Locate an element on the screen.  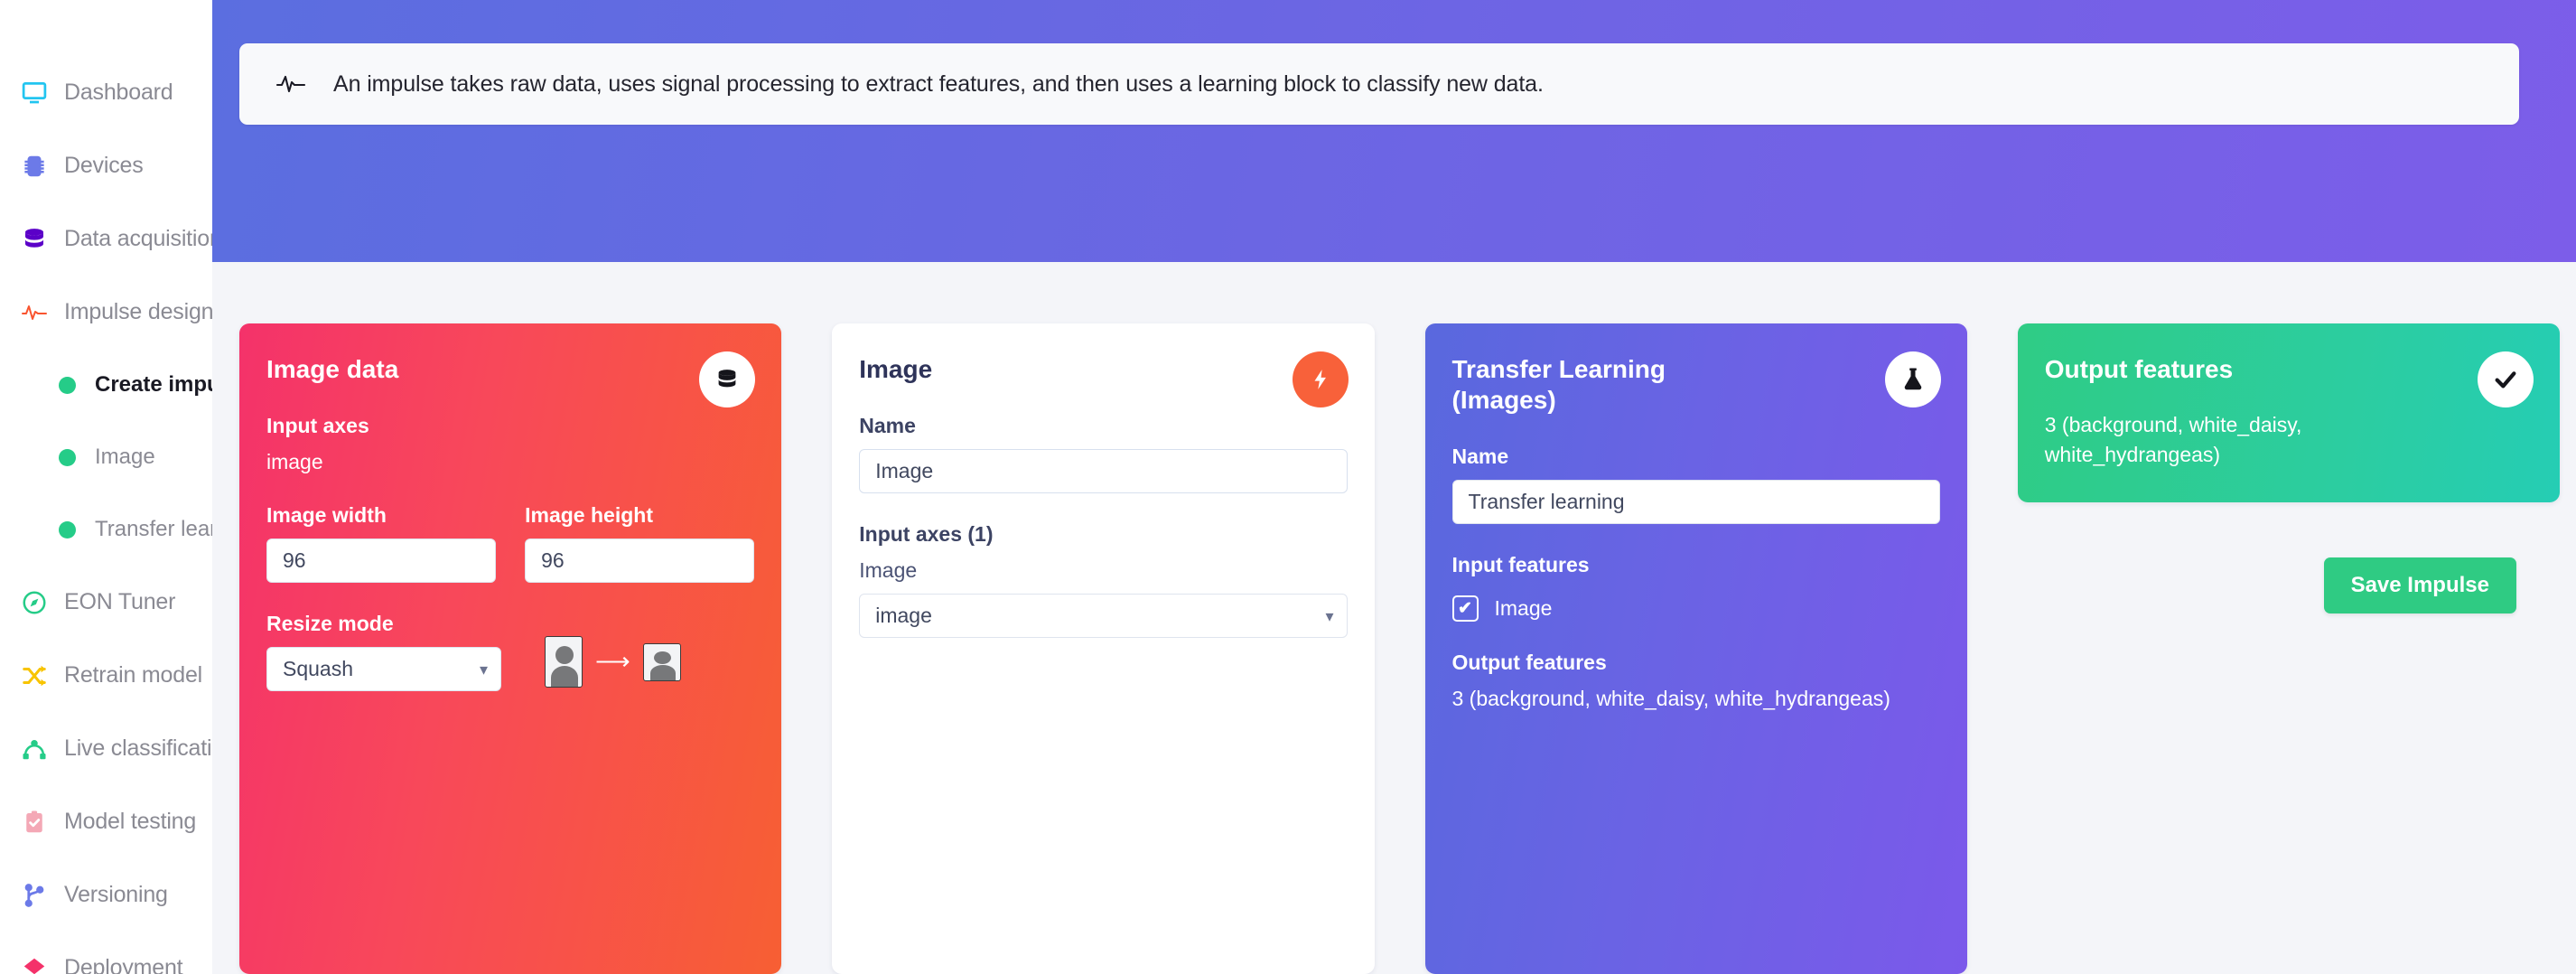
sidebar-item-label: Dashboard is located at coordinates (119, 92).